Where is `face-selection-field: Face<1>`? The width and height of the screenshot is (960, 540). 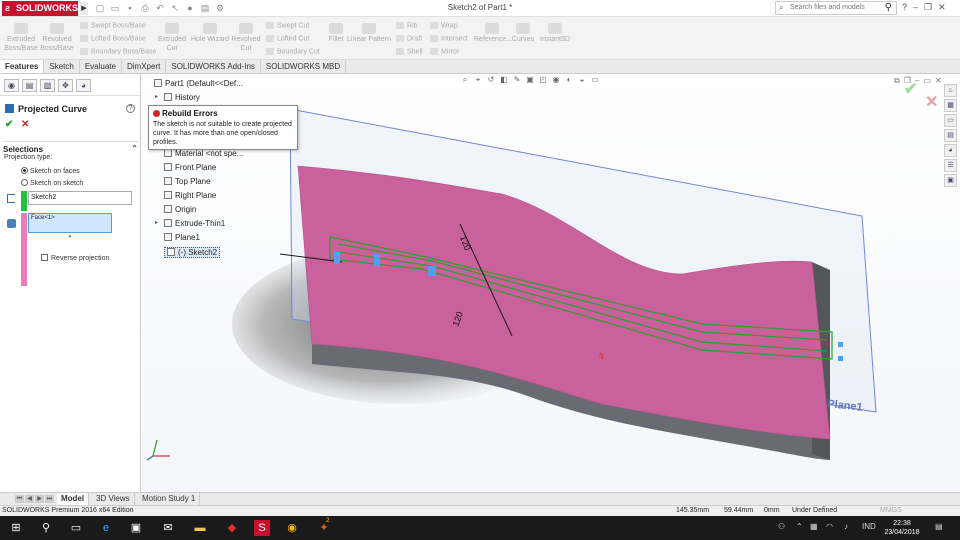
face-selection-field: Face<1> is located at coordinates (70, 223).